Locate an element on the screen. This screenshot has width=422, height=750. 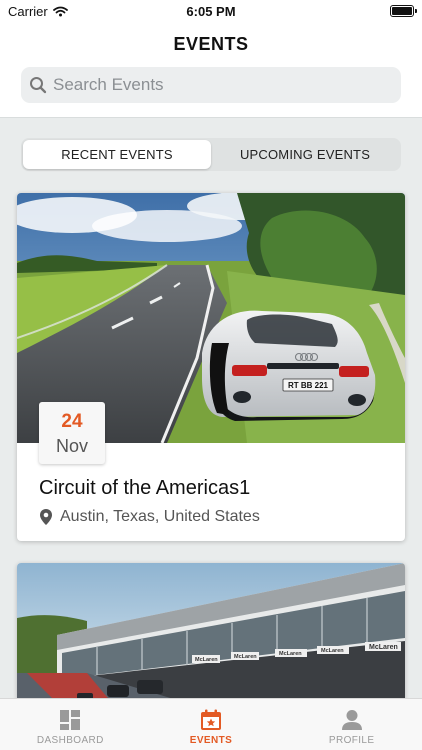
profile-icon is located at coordinates (351, 720).